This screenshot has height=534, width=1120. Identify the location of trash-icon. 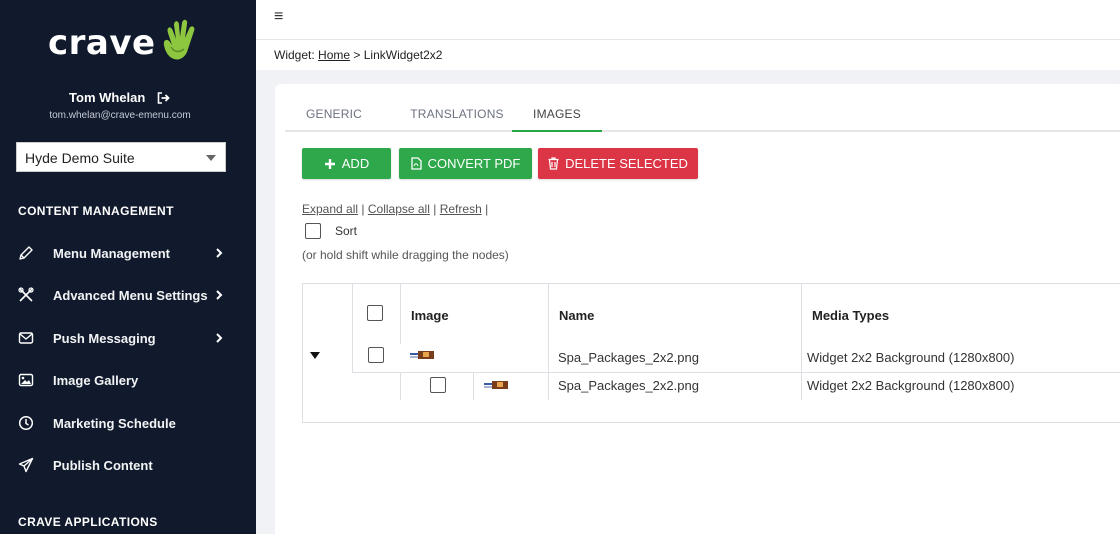
(553, 163).